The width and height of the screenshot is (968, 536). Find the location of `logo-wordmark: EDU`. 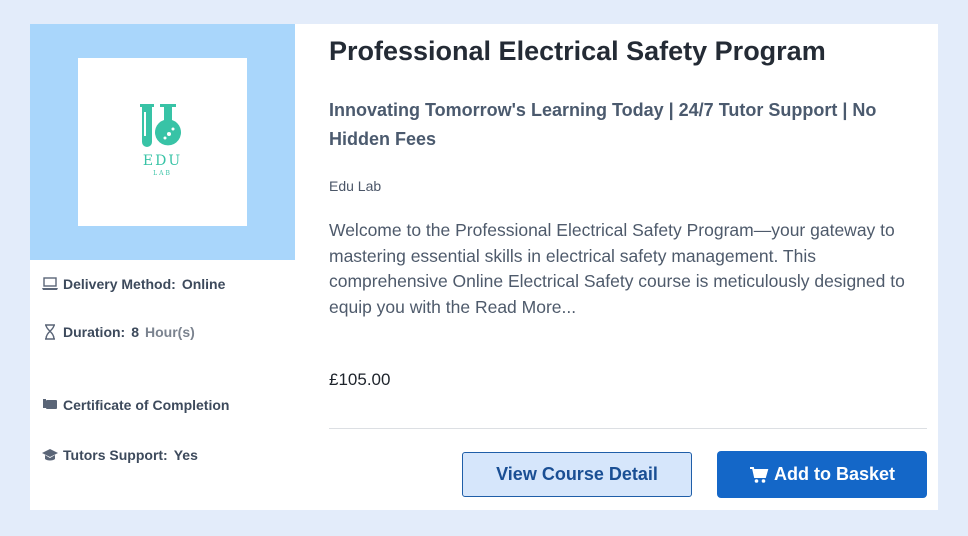

logo-wordmark: EDU is located at coordinates (162, 161).